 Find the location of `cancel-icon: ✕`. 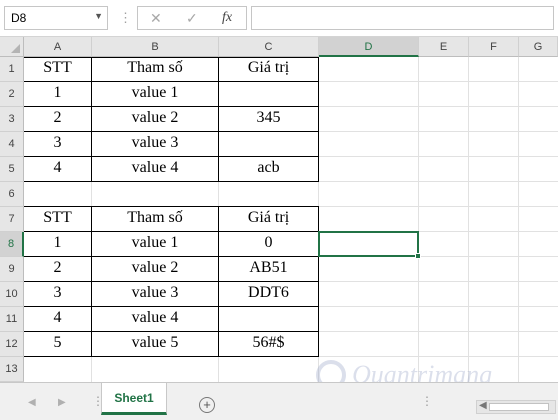

cancel-icon: ✕ is located at coordinates (156, 18).